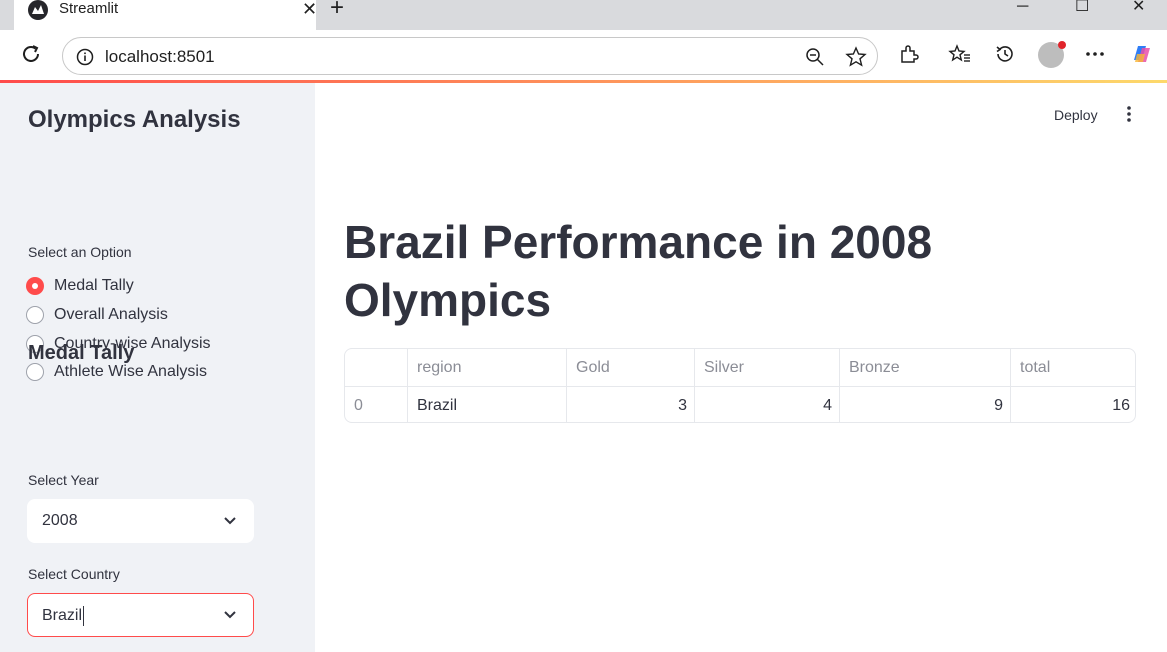  What do you see at coordinates (1095, 54) in the screenshot?
I see `more-options-icon` at bounding box center [1095, 54].